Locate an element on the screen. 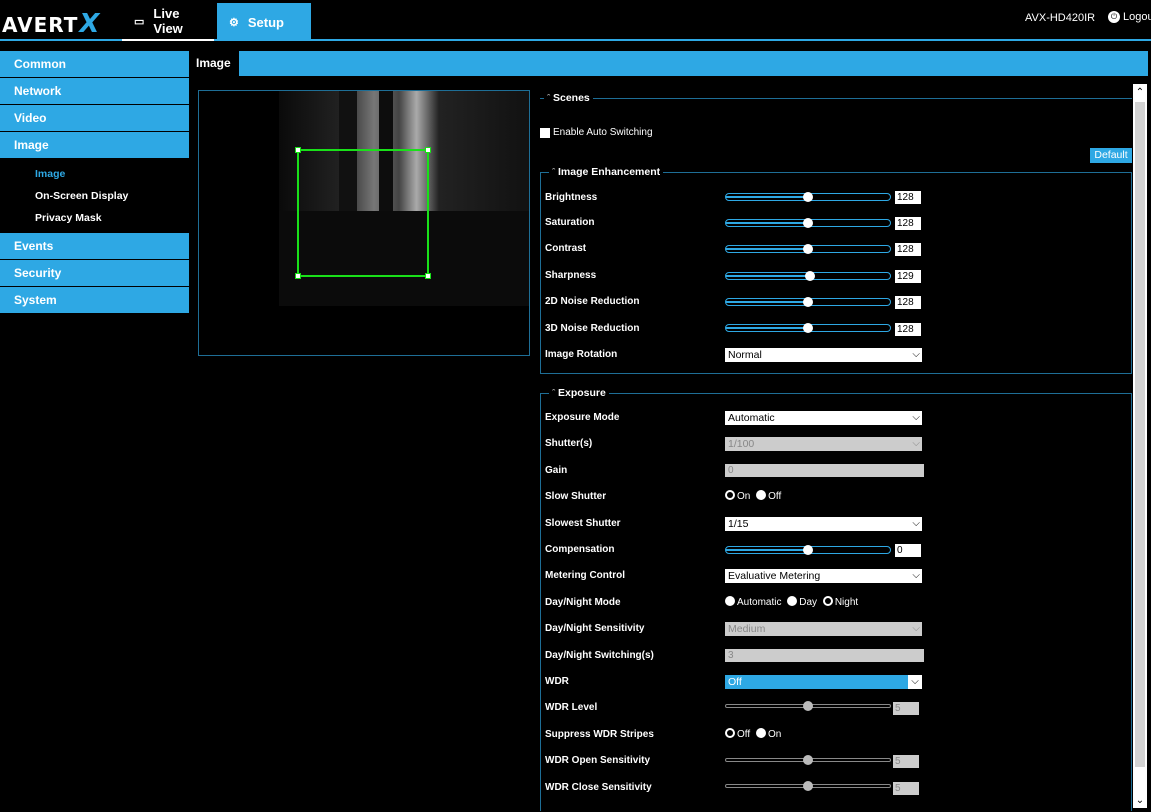 The image size is (1151, 812). sharpness-value: 129 is located at coordinates (908, 276).